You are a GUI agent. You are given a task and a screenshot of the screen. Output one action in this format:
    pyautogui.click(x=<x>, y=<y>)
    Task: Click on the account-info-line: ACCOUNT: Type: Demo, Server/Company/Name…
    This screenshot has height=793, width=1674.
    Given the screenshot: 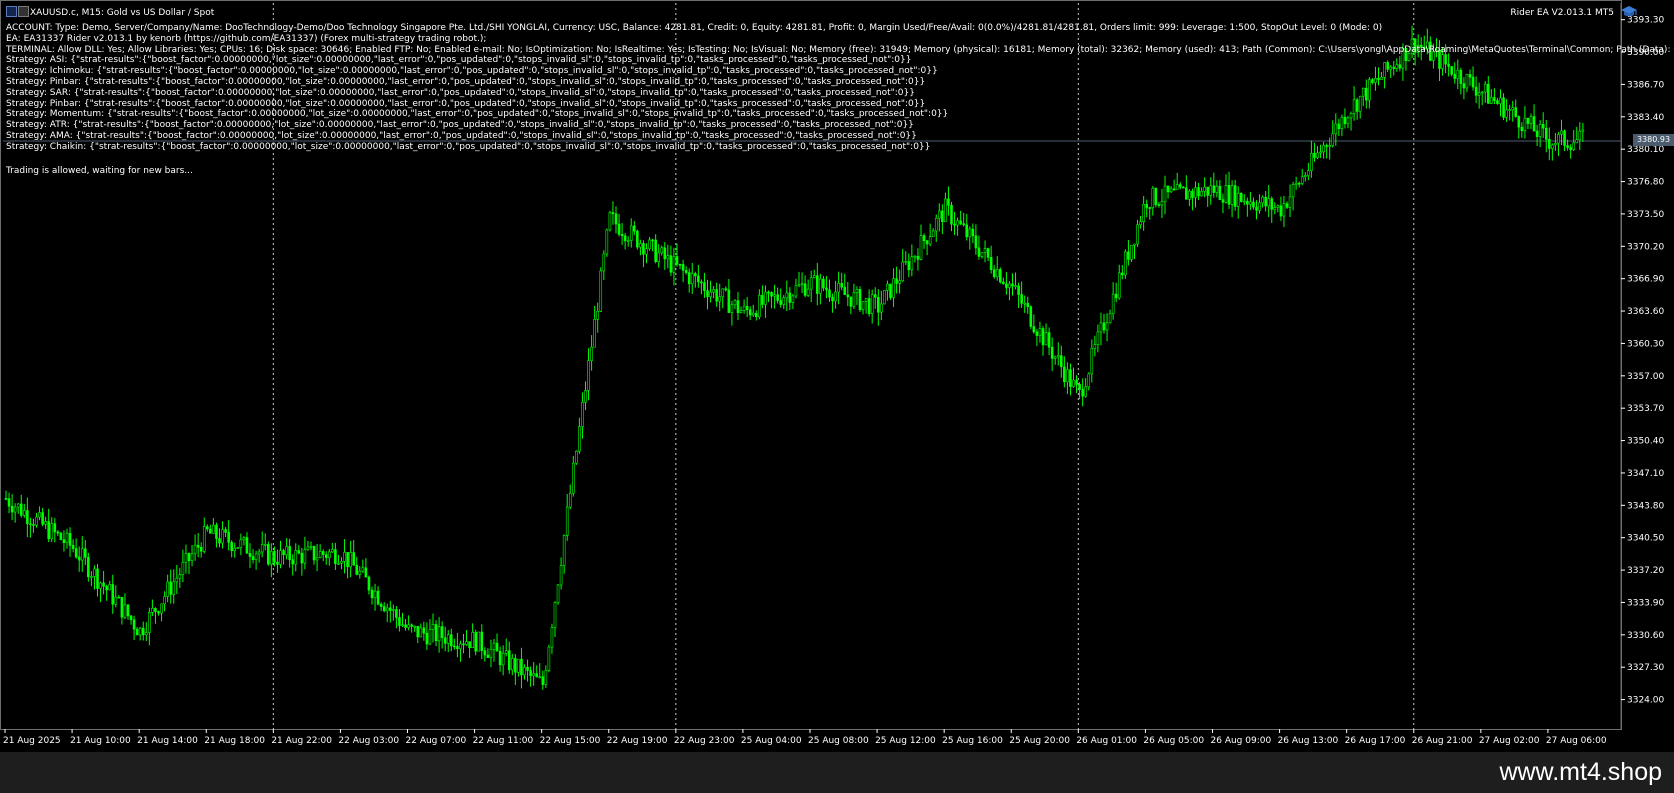 What is the action you would take?
    pyautogui.click(x=694, y=28)
    